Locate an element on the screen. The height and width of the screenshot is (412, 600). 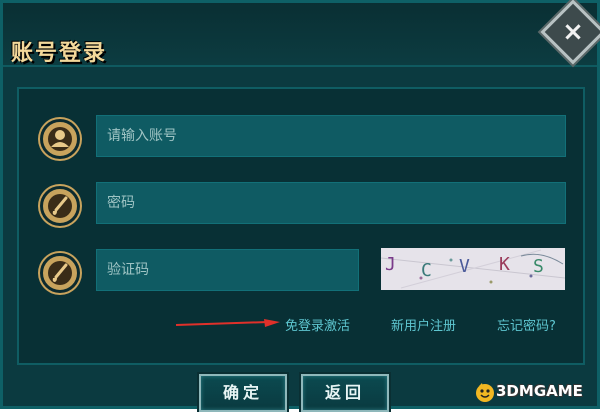
dialog-title: 账号登录 is located at coordinates (59, 53).